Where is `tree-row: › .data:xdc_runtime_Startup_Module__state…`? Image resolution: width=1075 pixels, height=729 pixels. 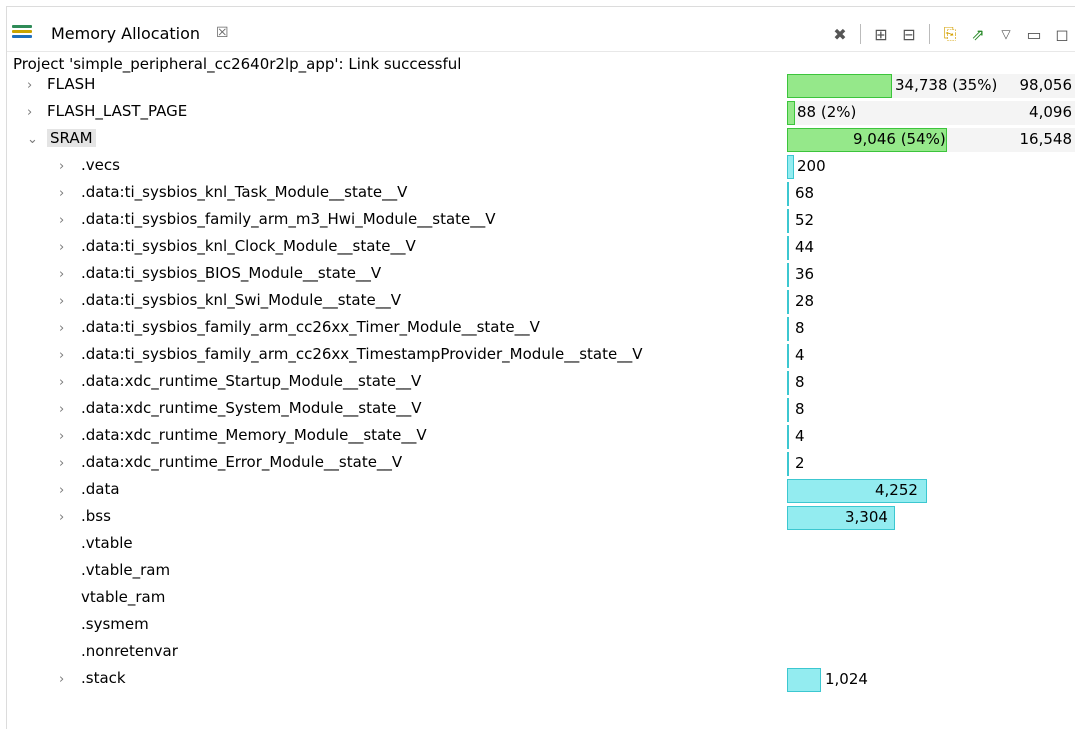 tree-row: › .data:xdc_runtime_Startup_Module__state… is located at coordinates (541, 383).